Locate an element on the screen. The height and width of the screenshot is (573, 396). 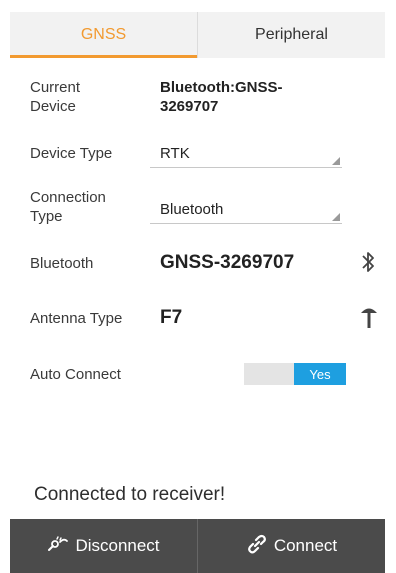
auto-connect-label: Auto Connect is located at coordinates (75, 374).